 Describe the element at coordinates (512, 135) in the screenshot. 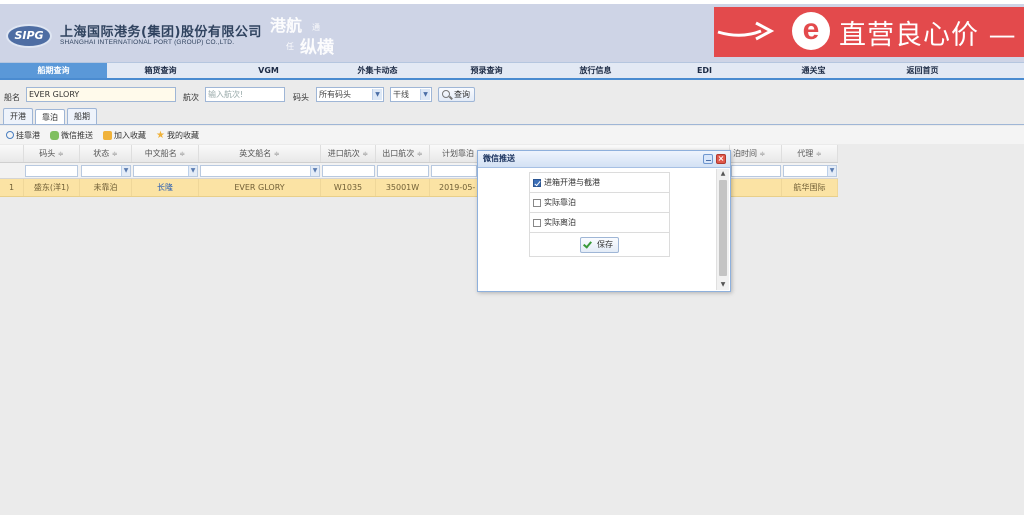

I see `grid-toolbar: 挂靠港 微信推送 加入收藏 ★ 我的收藏` at that location.